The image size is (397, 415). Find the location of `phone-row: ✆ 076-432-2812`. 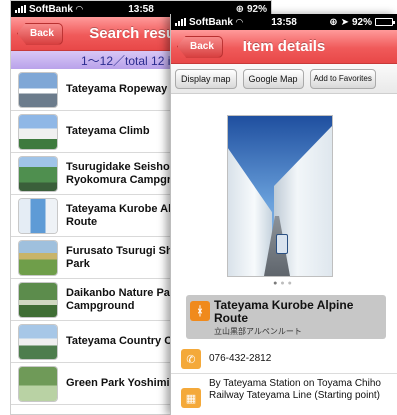

phone-row: ✆ 076-432-2812 is located at coordinates (287, 359).